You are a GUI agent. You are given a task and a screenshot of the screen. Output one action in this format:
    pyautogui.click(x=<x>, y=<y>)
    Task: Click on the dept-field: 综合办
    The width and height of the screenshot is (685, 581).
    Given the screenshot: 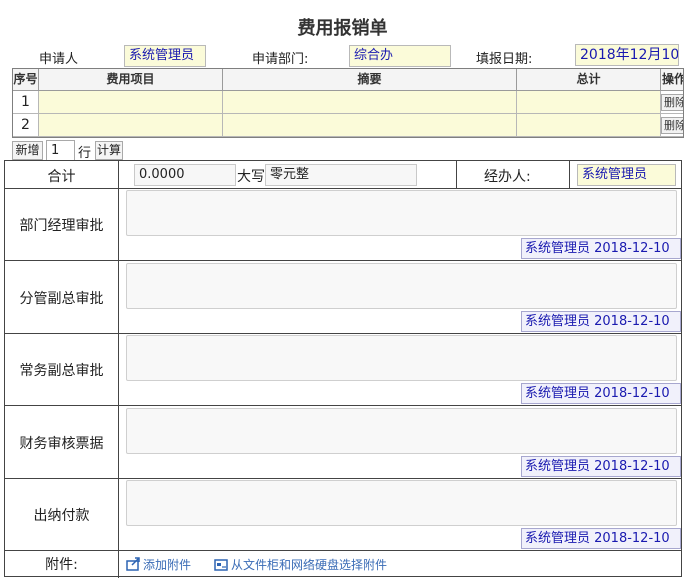 What is the action you would take?
    pyautogui.click(x=400, y=56)
    